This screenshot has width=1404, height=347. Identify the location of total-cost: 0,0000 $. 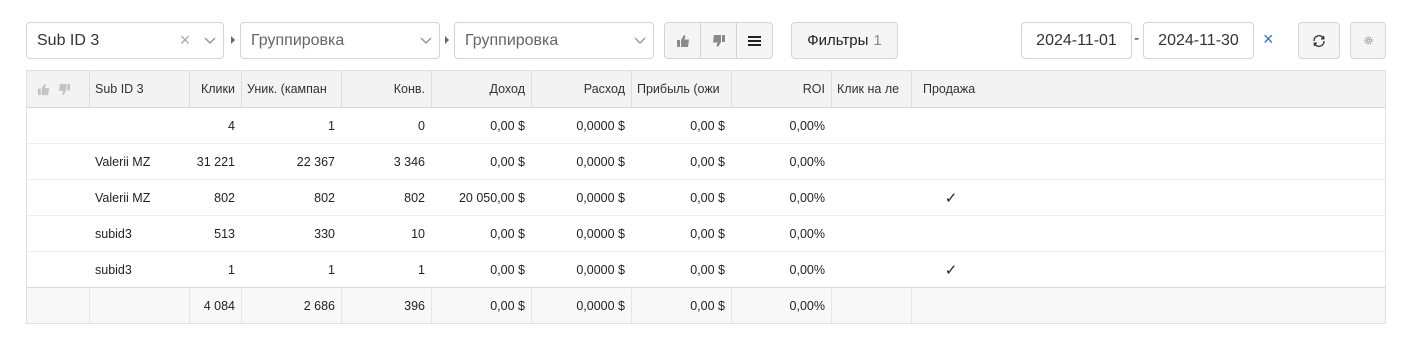
(600, 305).